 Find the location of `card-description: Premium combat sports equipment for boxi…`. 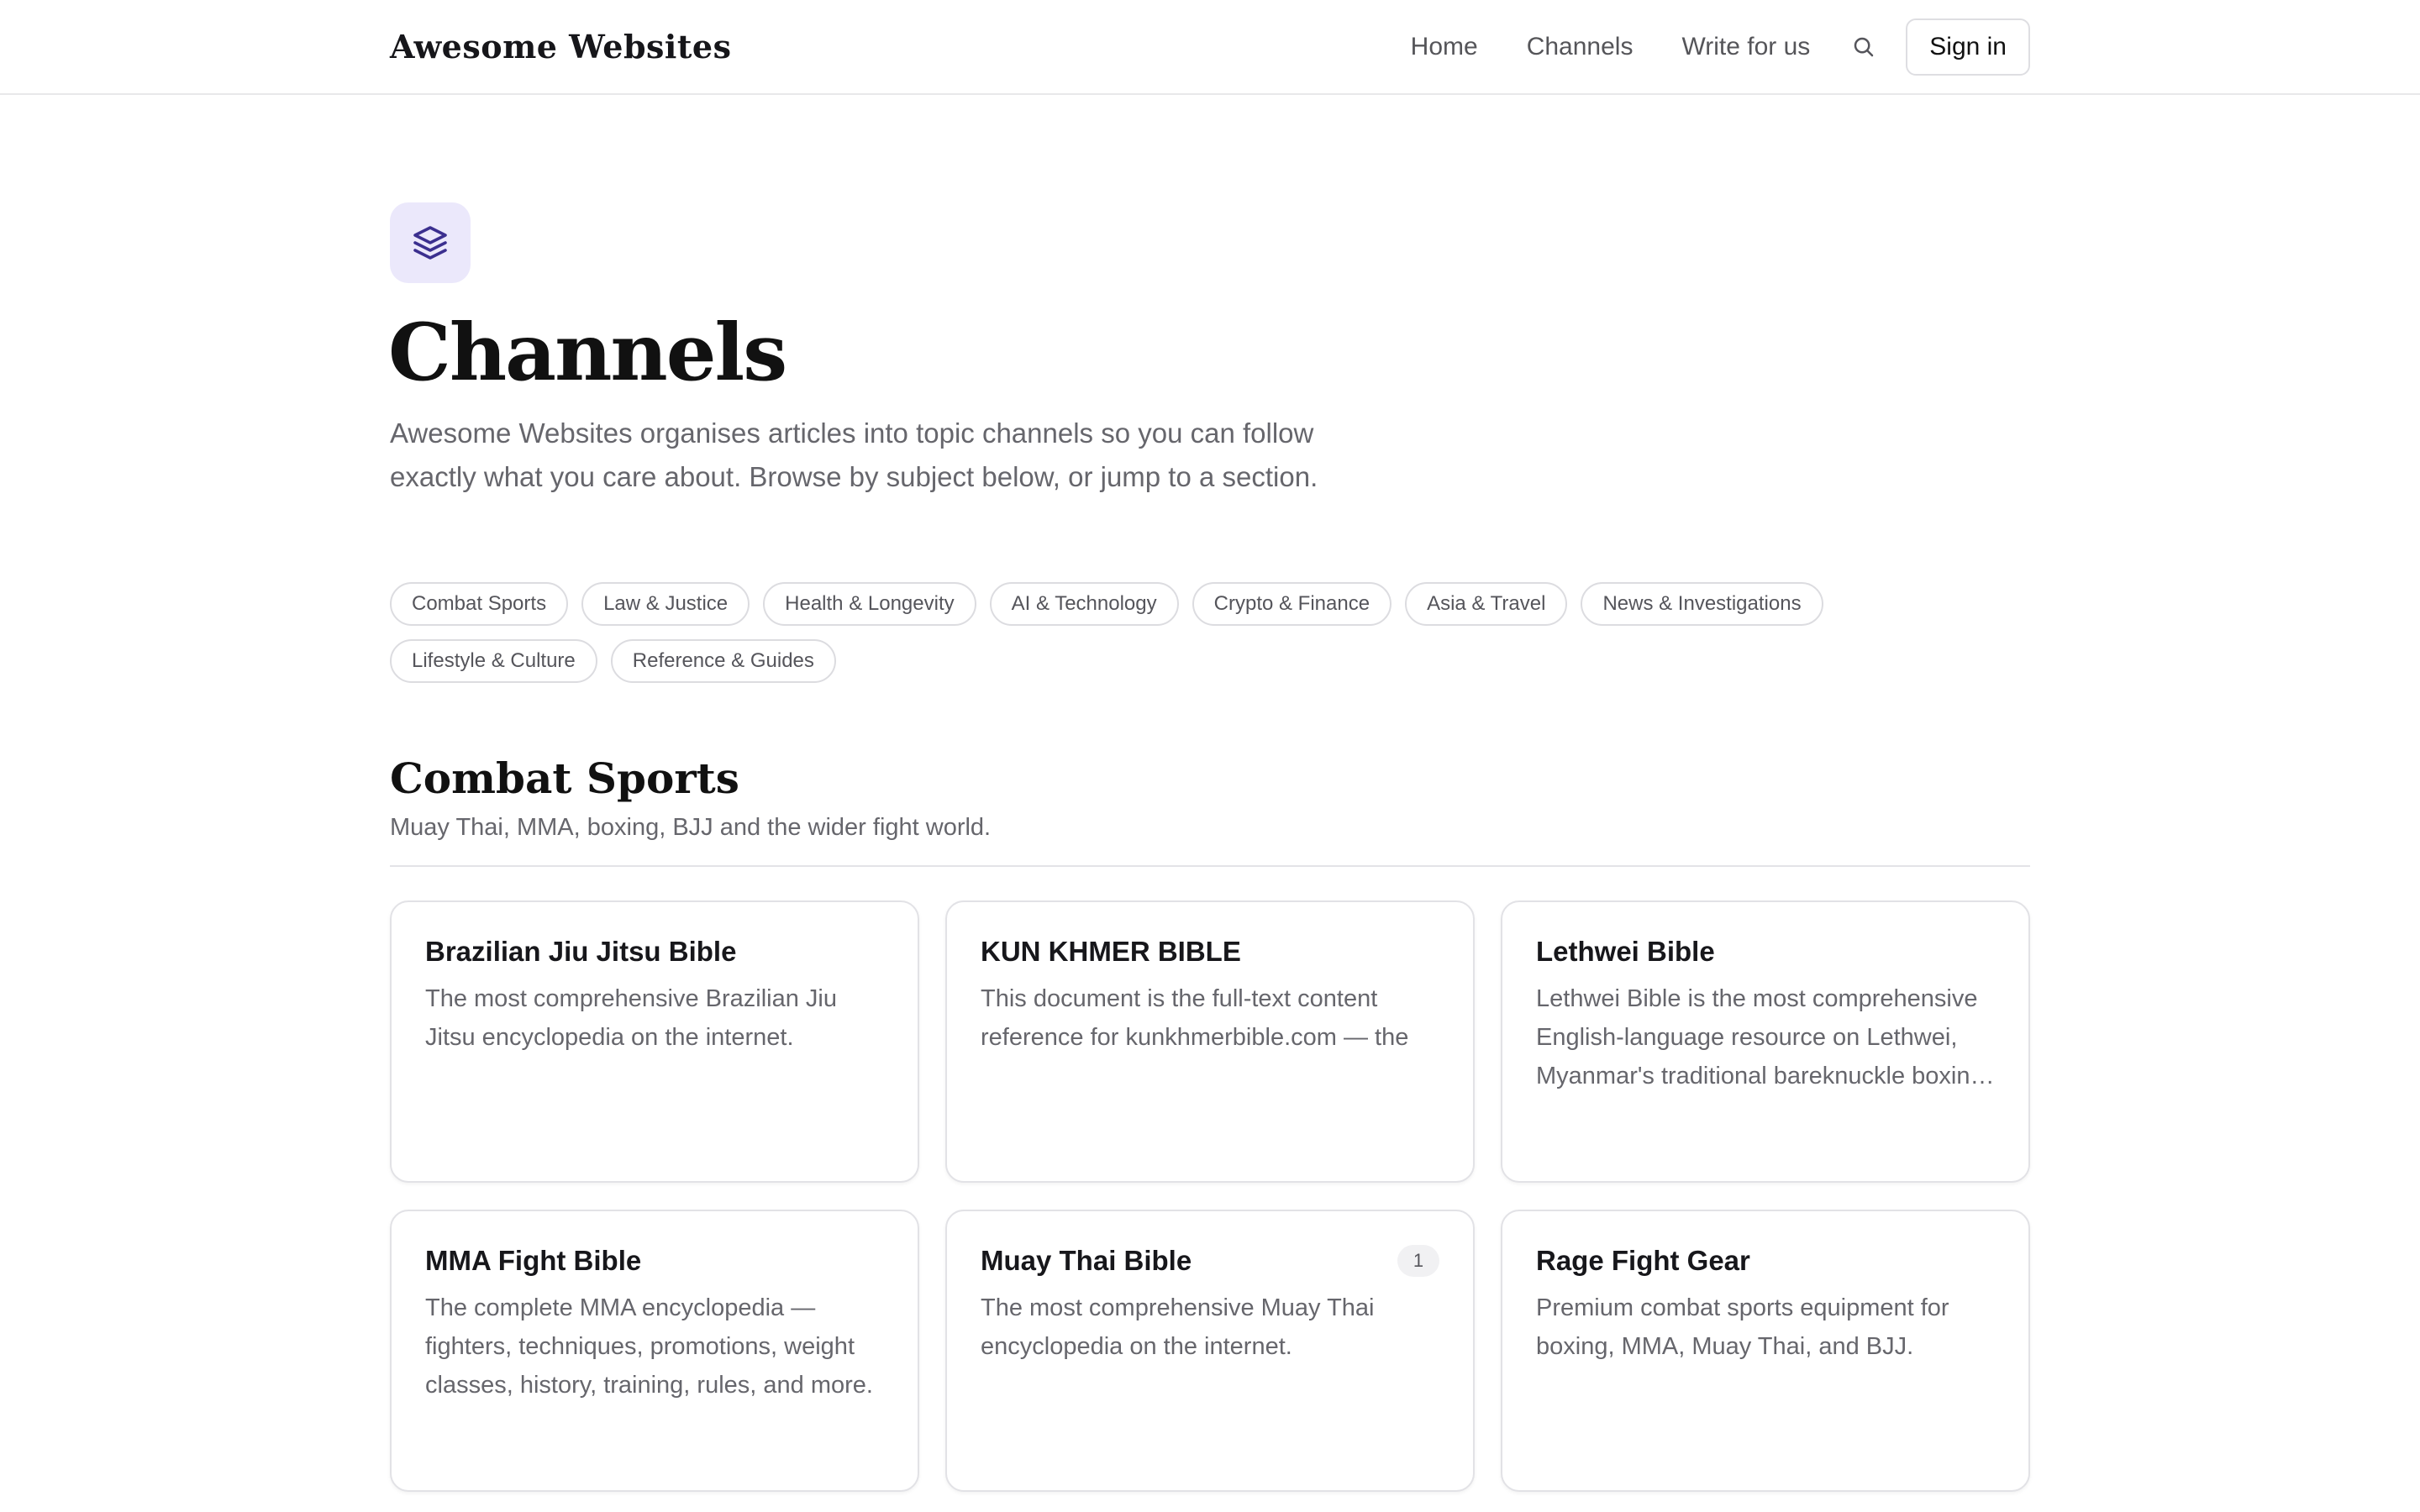

card-description: Premium combat sports equipment for boxi… is located at coordinates (1742, 1327).